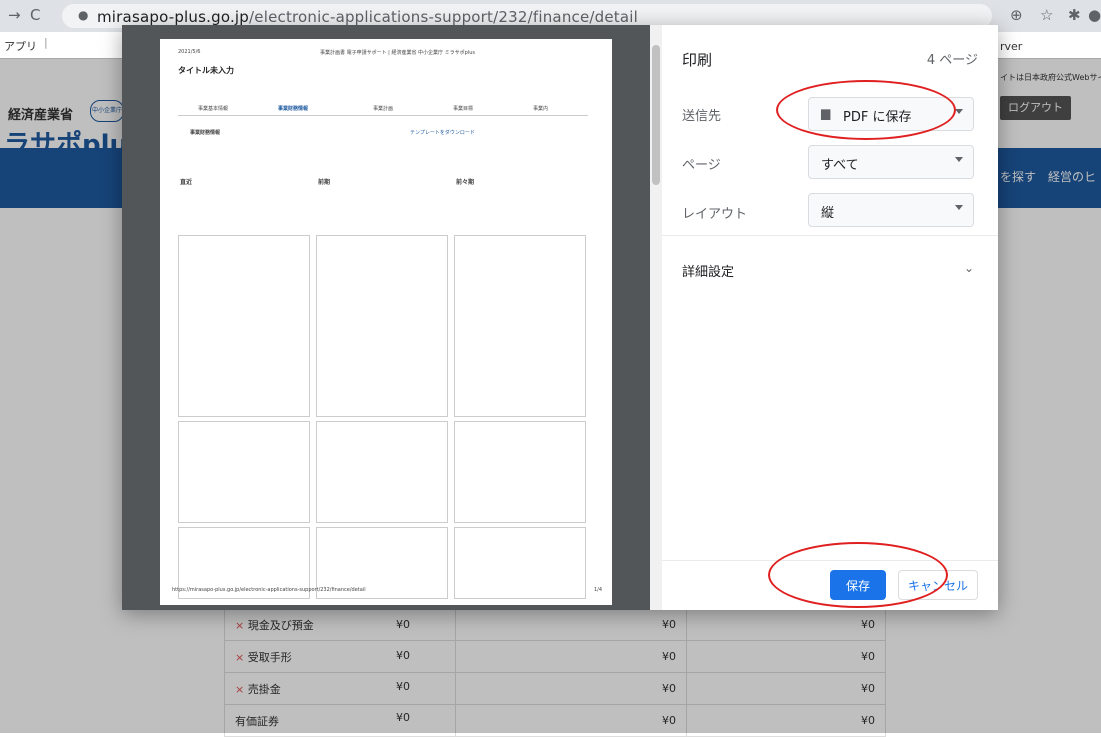 Image resolution: width=1101 pixels, height=737 pixels. I want to click on scrollbar-thumb, so click(656, 115).